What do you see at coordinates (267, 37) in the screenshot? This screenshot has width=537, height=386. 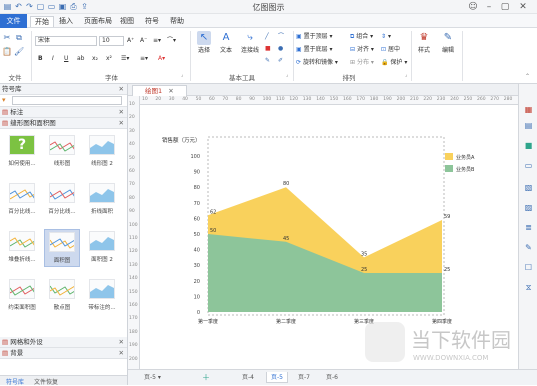 I see `line-tool-icon: ╱` at bounding box center [267, 37].